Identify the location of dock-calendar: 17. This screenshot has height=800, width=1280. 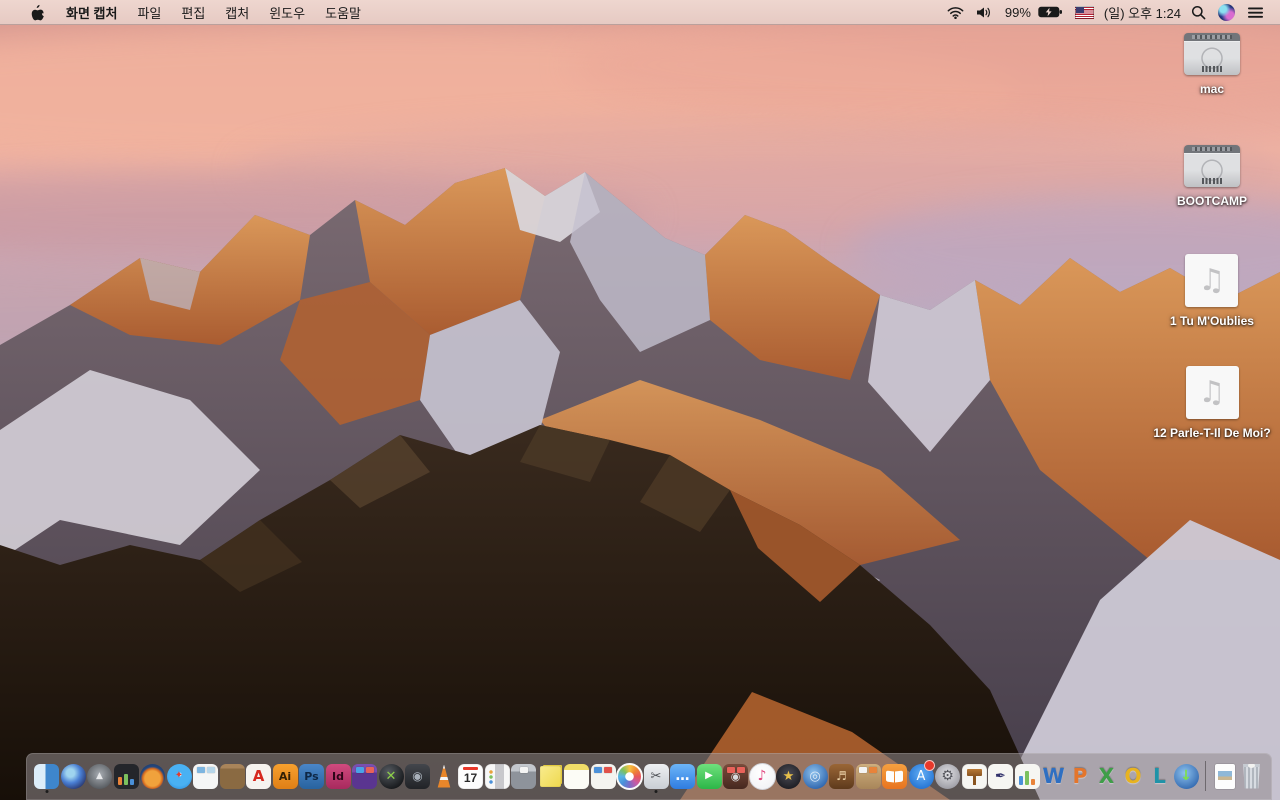
(470, 776).